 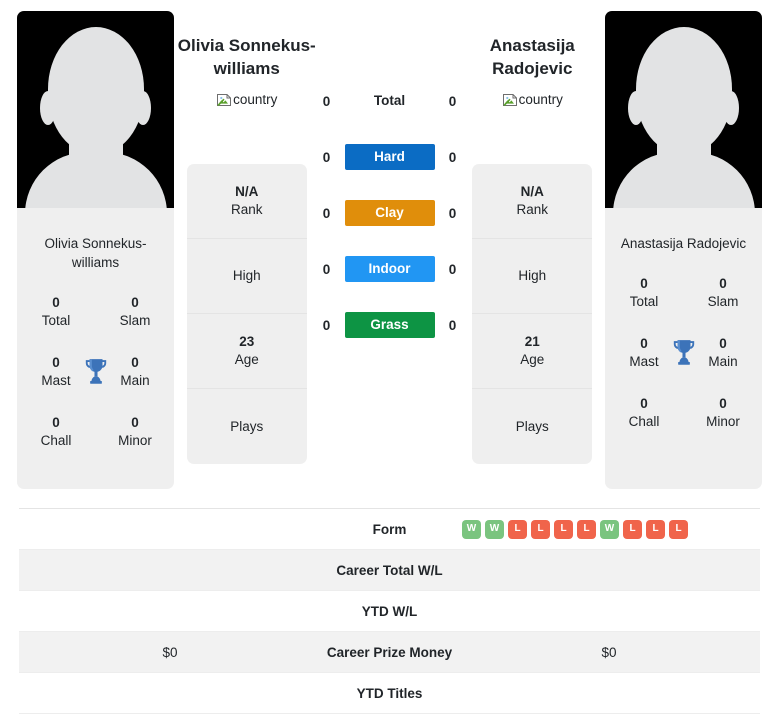 I want to click on left-player-photo, so click(x=95, y=109).